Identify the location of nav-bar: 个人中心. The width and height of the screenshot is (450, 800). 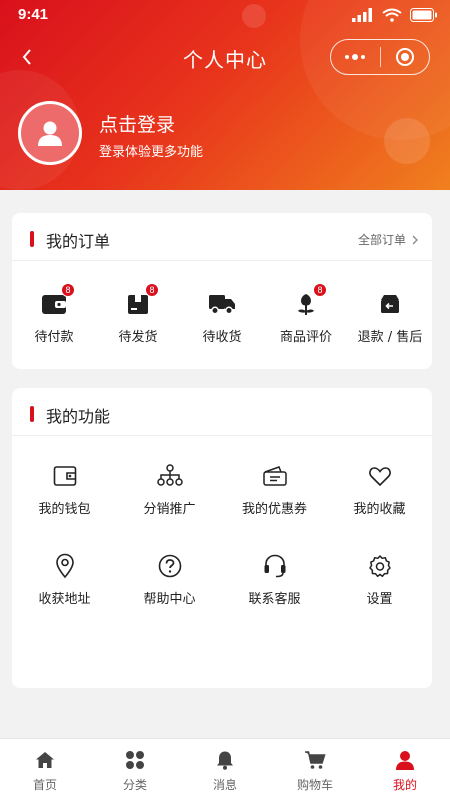
(225, 58).